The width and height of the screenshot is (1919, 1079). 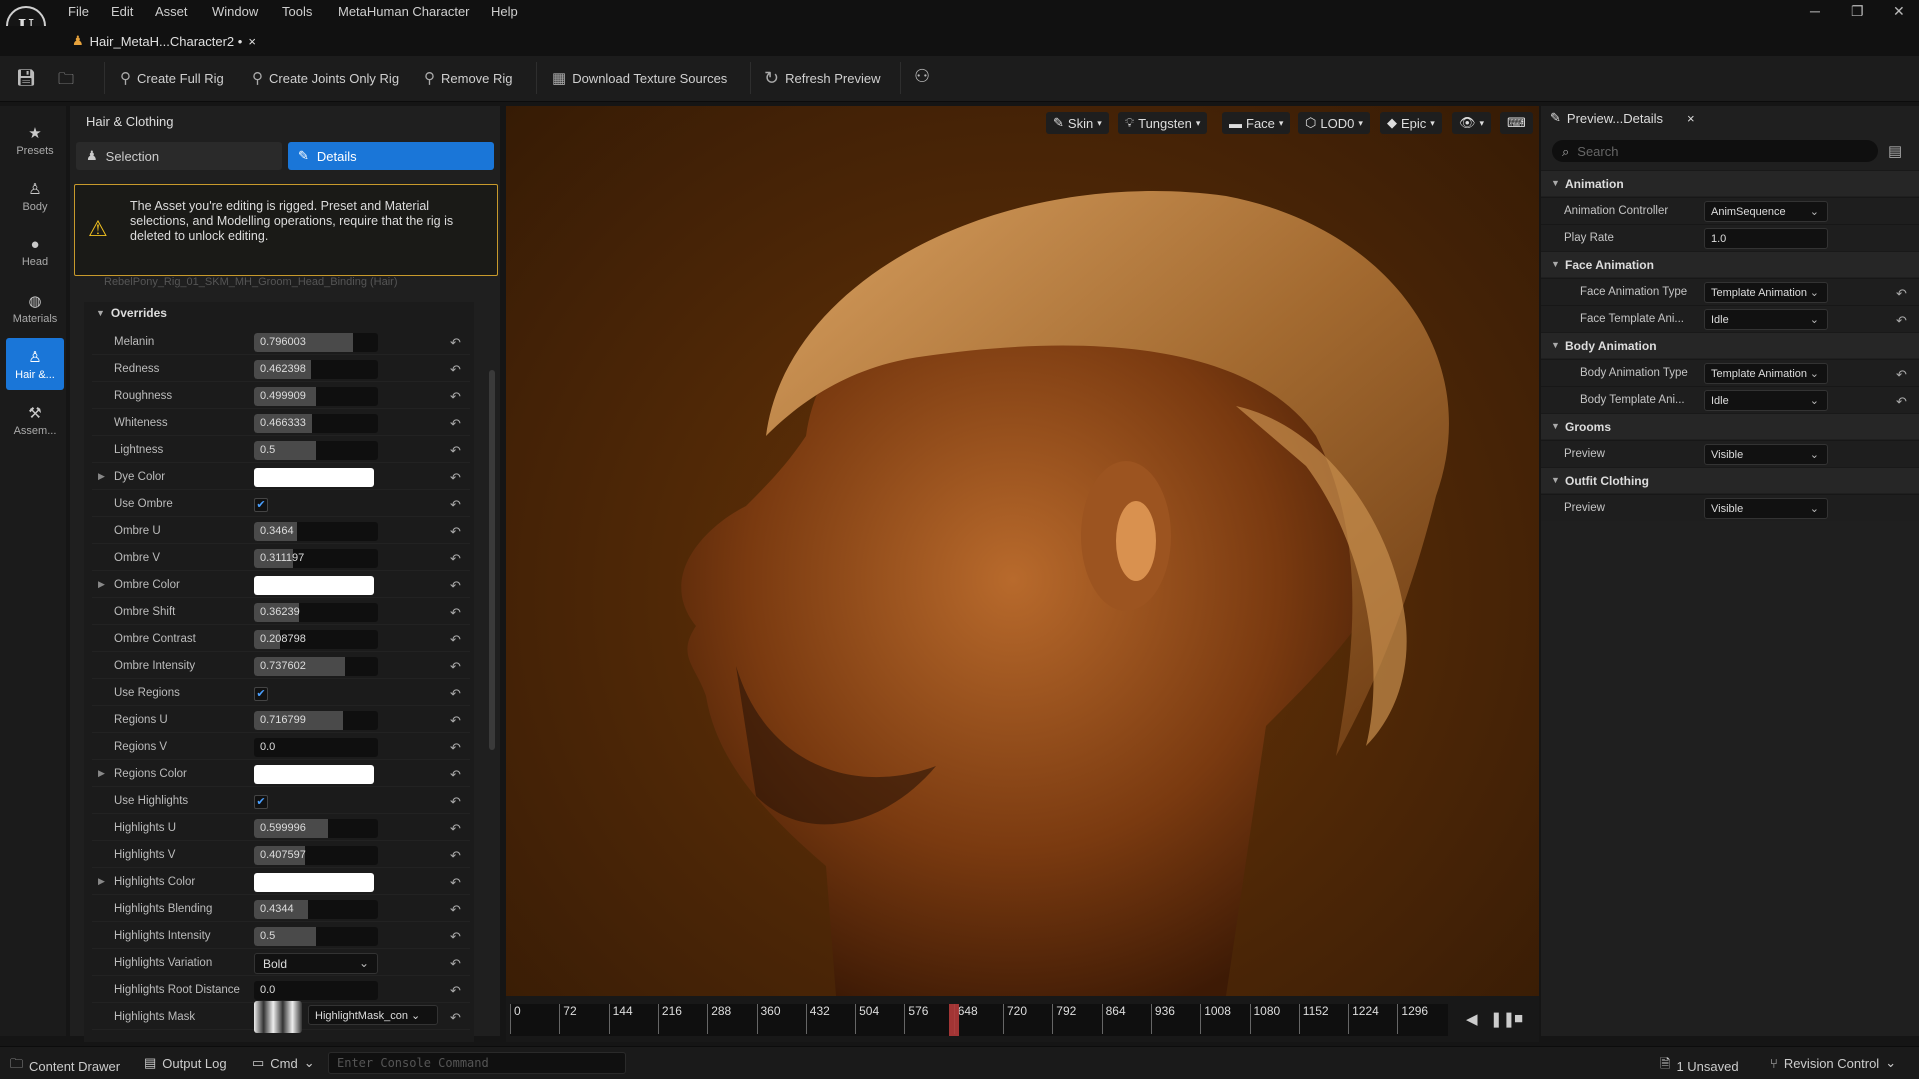 What do you see at coordinates (316, 828) in the screenshot?
I see `highlights-u-input: 0.599996` at bounding box center [316, 828].